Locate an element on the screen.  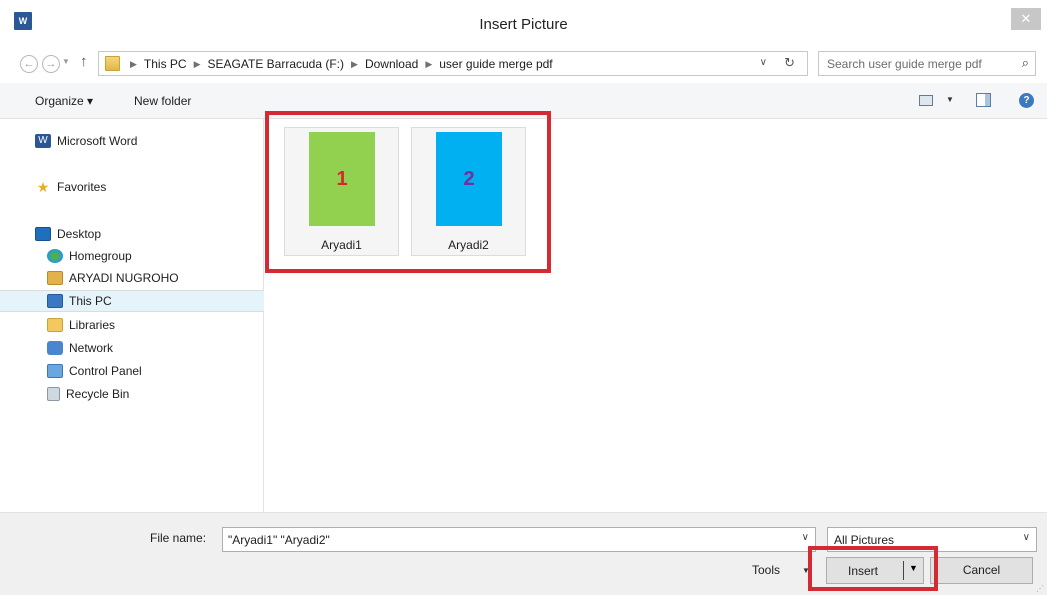
organize-button: Organize ▾ is located at coordinates (64, 101).